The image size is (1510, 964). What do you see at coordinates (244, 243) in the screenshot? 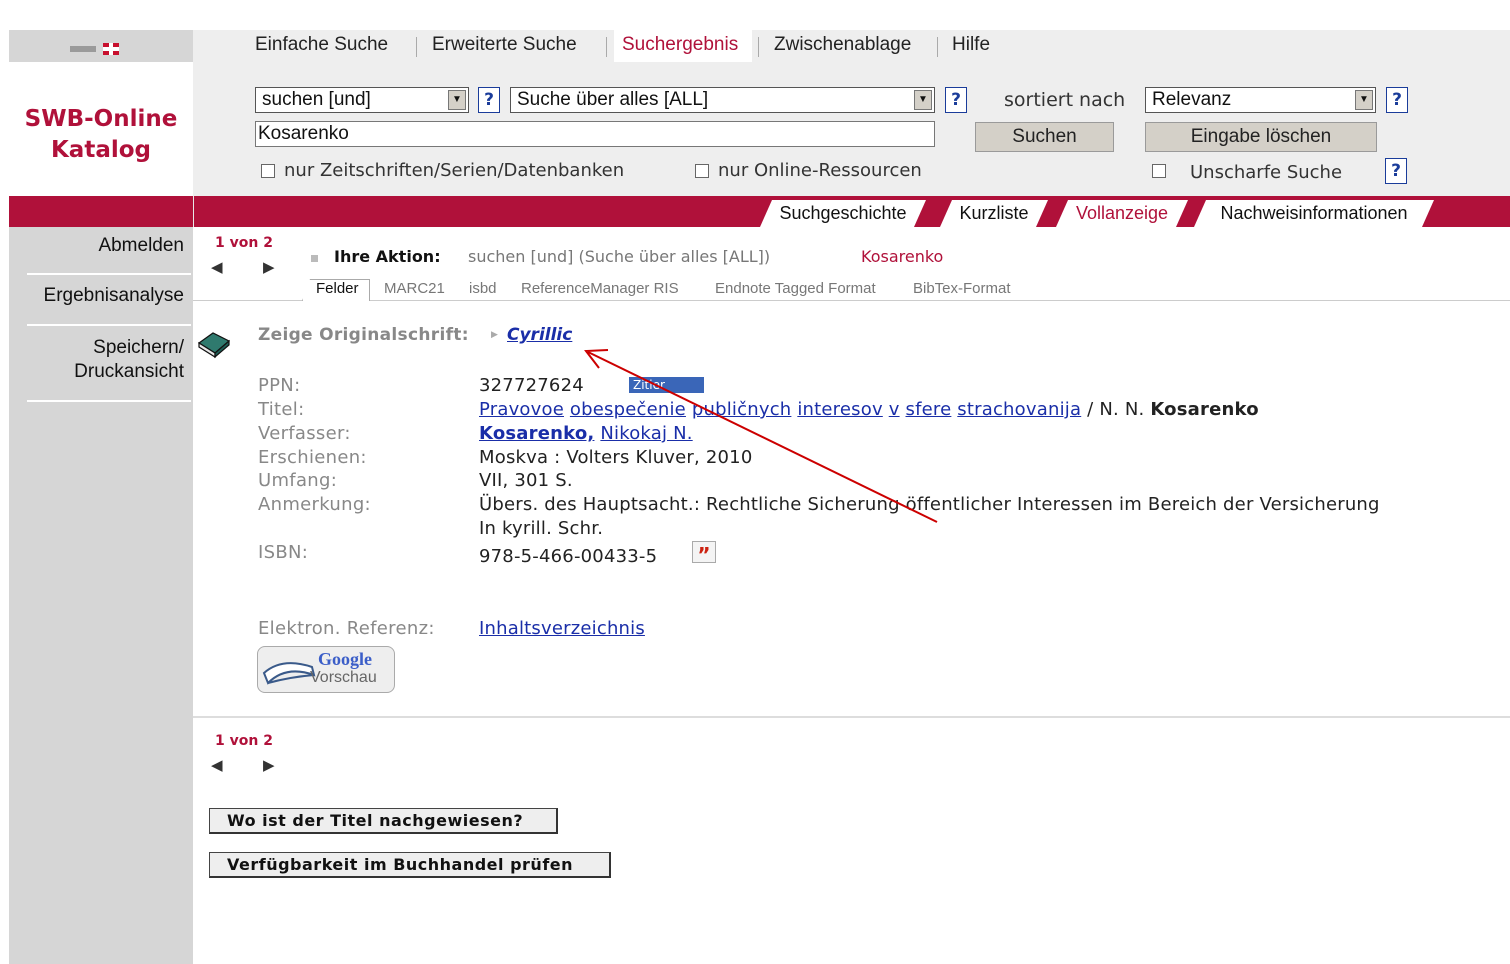
I see `result-counter: 1 von 2` at bounding box center [244, 243].